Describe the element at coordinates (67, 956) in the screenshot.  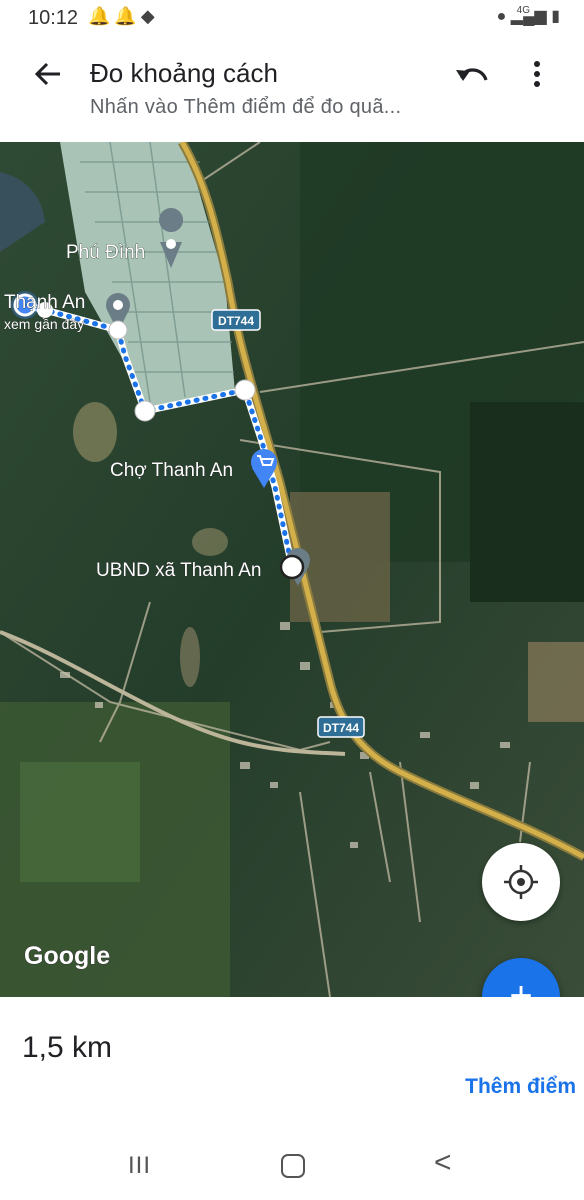
I see `google-logo: Google` at that location.